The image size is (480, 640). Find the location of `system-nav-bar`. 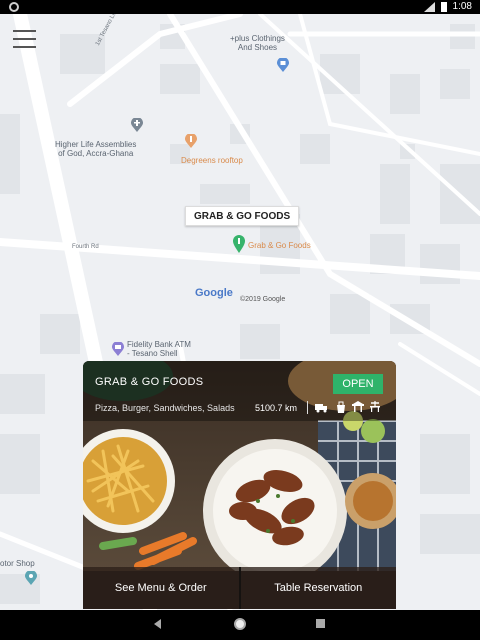

system-nav-bar is located at coordinates (240, 625).